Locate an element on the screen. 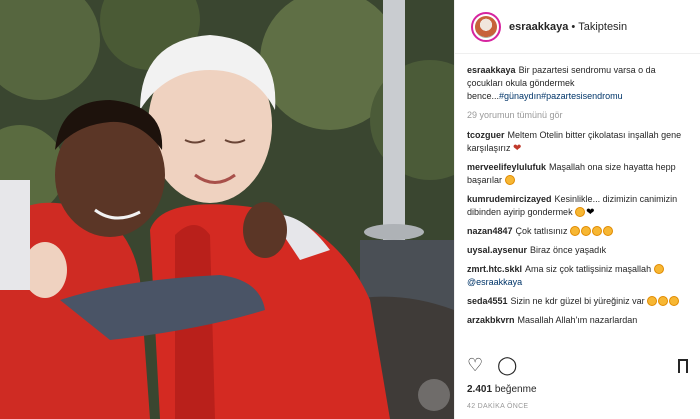 This screenshot has height=419, width=700. comment-item: uysal.aysenur Biraz önce yaşadık is located at coordinates (577, 250).